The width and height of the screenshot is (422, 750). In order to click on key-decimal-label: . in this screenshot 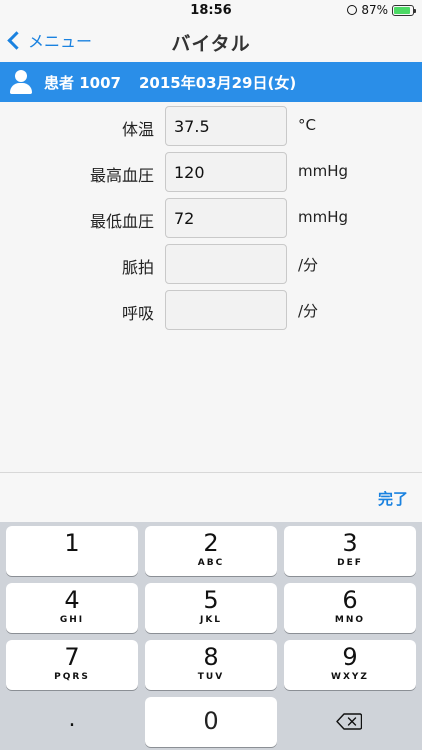, I will do `click(72, 719)`.